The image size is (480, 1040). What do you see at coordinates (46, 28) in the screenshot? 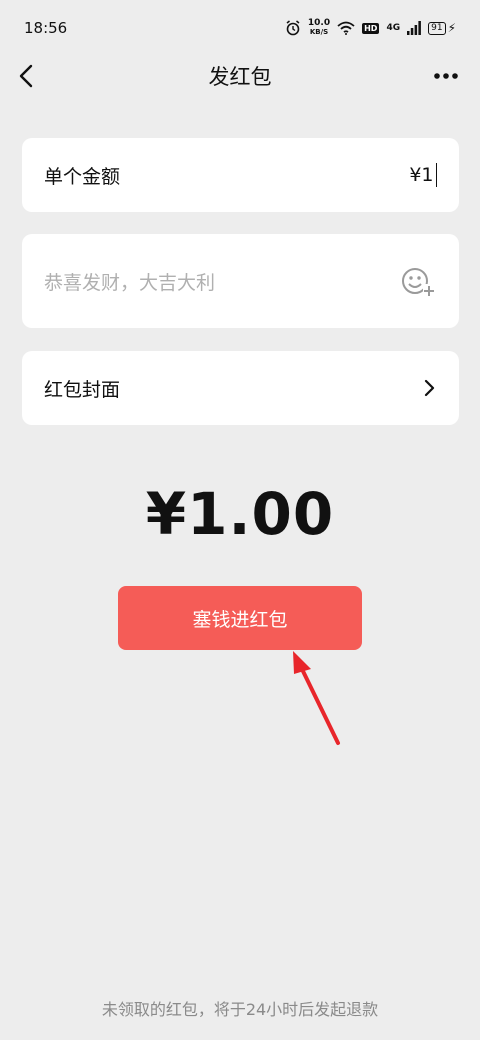
I see `status-time: 18:56` at bounding box center [46, 28].